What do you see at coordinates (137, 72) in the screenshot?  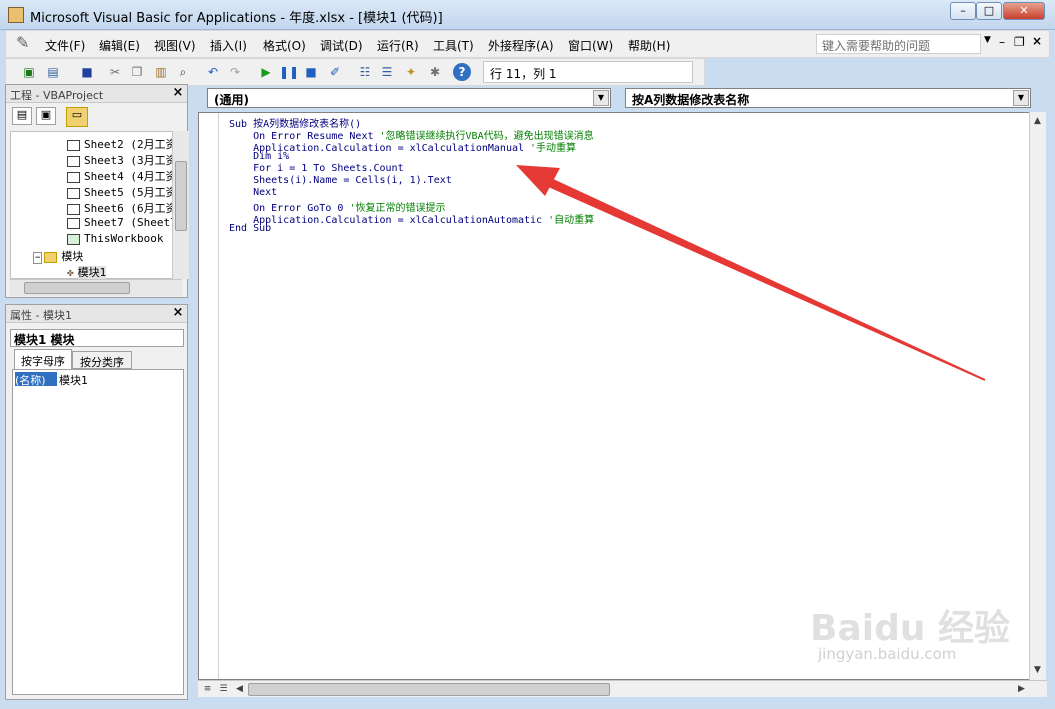 I see `copy-icon: ❐` at bounding box center [137, 72].